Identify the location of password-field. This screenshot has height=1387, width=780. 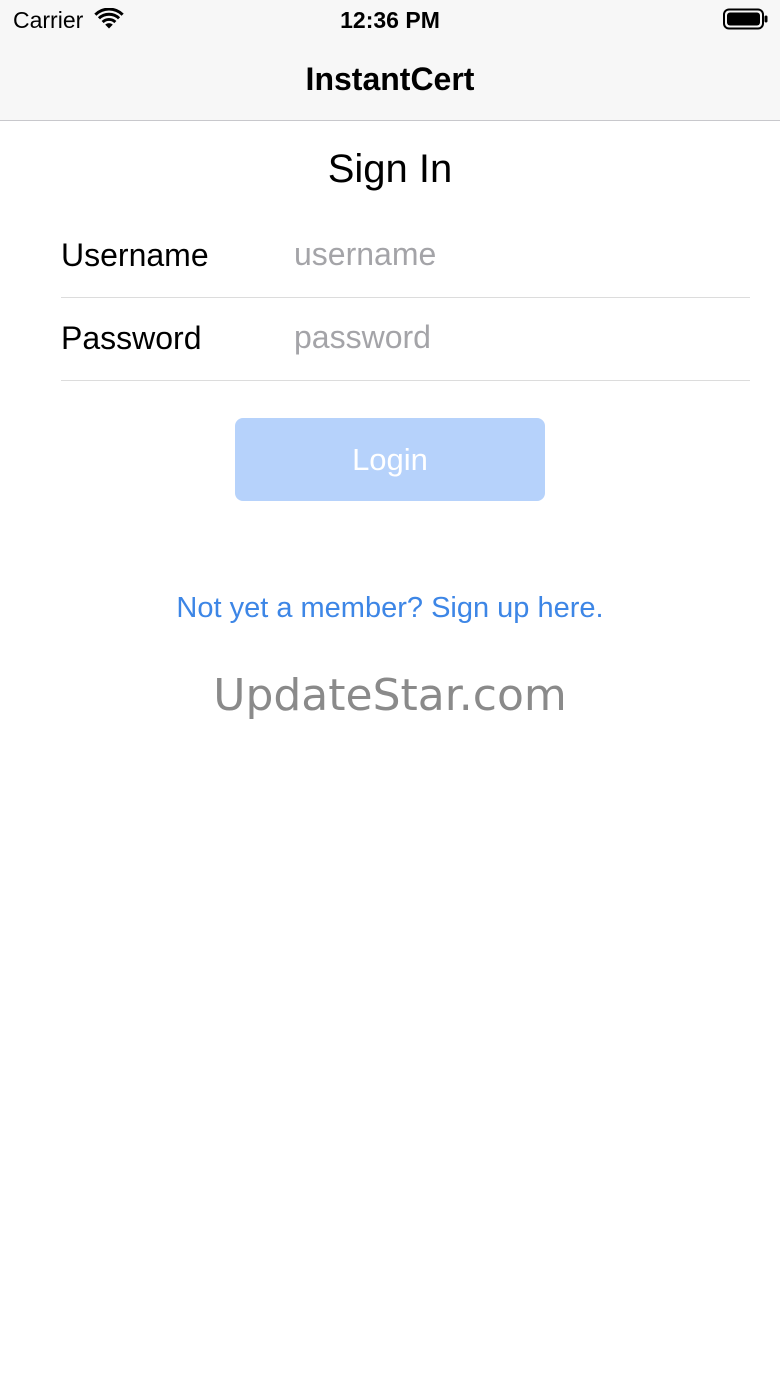
(514, 337).